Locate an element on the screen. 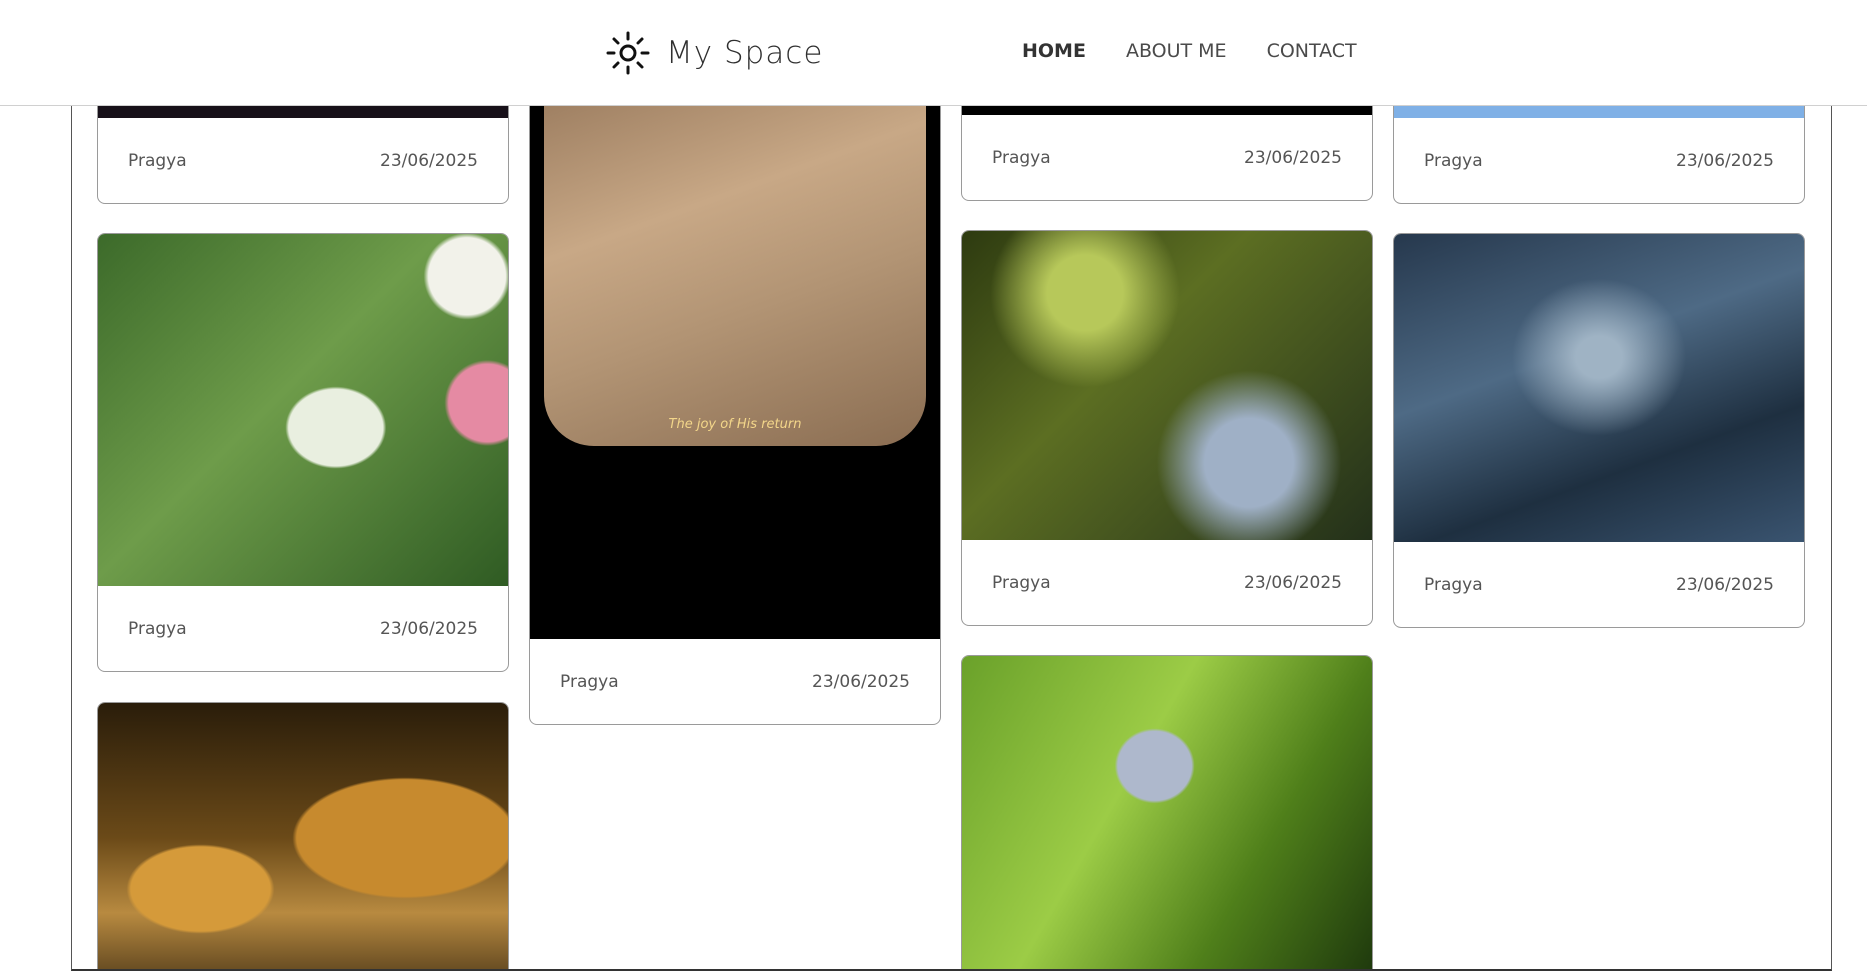 Image resolution: width=1867 pixels, height=971 pixels. butterfly-on-leaf-photo is located at coordinates (1167, 812).